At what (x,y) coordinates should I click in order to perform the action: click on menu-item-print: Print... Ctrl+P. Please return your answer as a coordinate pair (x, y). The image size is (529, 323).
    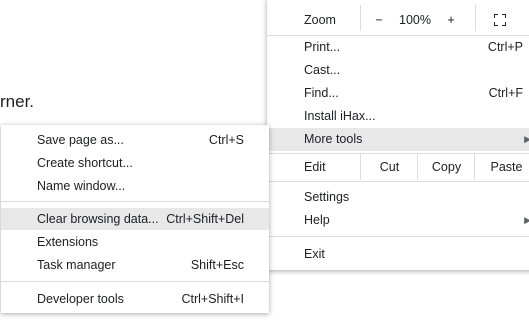
    Looking at the image, I should click on (398, 47).